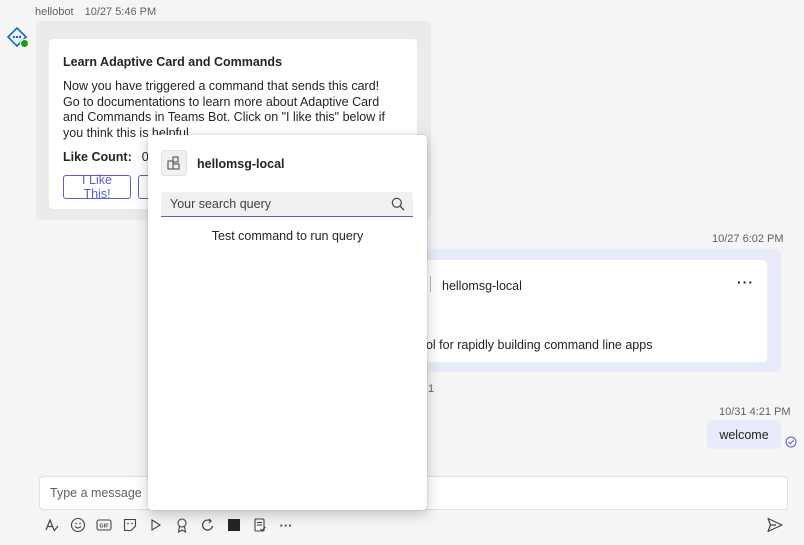  What do you see at coordinates (775, 525) in the screenshot?
I see `send-icon` at bounding box center [775, 525].